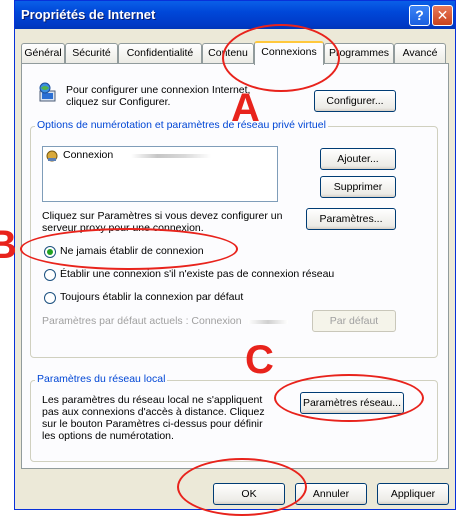 The image size is (456, 516). Describe the element at coordinates (245, 108) in the screenshot. I see `annotation-letter-a: A` at that location.